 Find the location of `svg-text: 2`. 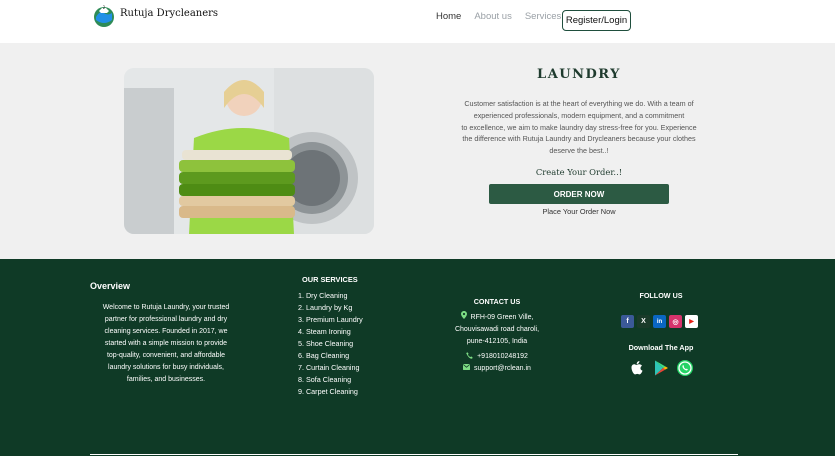

svg-text: 2 is located at coordinates (104, 7).